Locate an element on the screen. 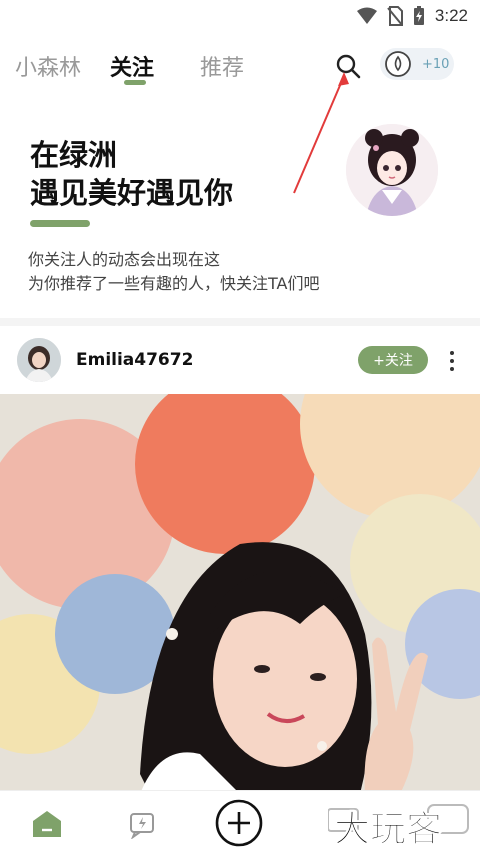  status-time: 3:22 is located at coordinates (451, 15).